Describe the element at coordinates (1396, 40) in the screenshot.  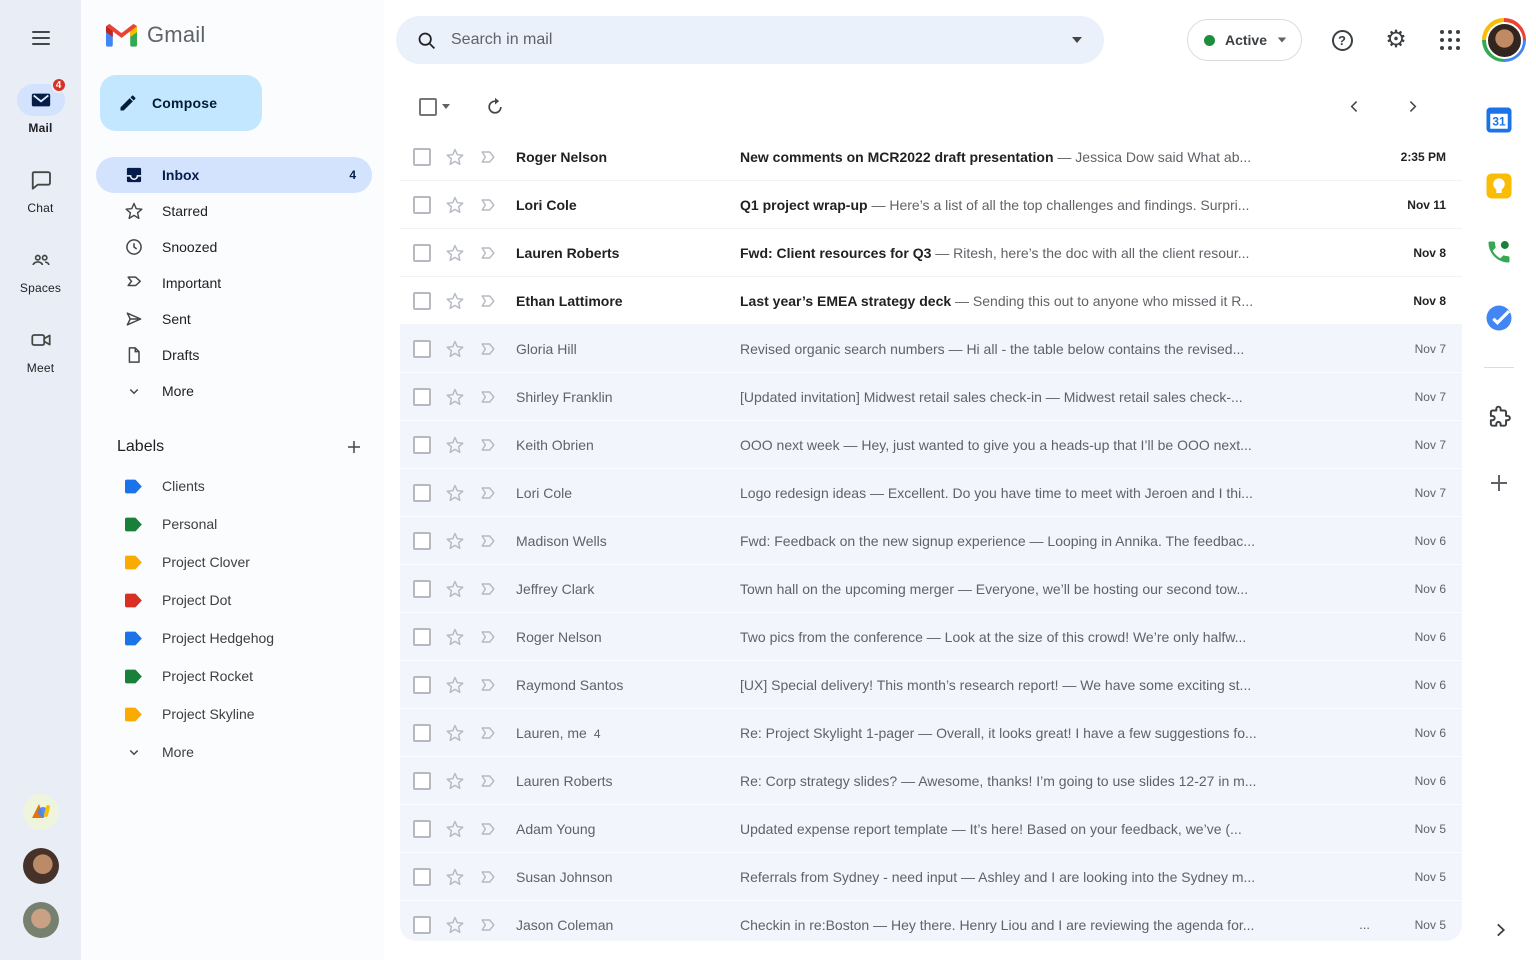
I see `settings-button: ⚙` at that location.